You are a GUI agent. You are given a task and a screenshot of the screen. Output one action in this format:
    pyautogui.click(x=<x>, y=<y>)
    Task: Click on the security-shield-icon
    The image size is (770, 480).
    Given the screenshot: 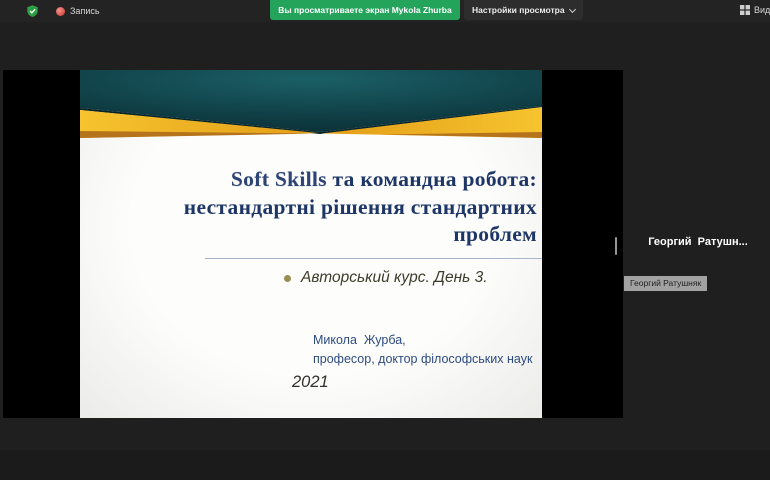 What is the action you would take?
    pyautogui.click(x=32, y=11)
    